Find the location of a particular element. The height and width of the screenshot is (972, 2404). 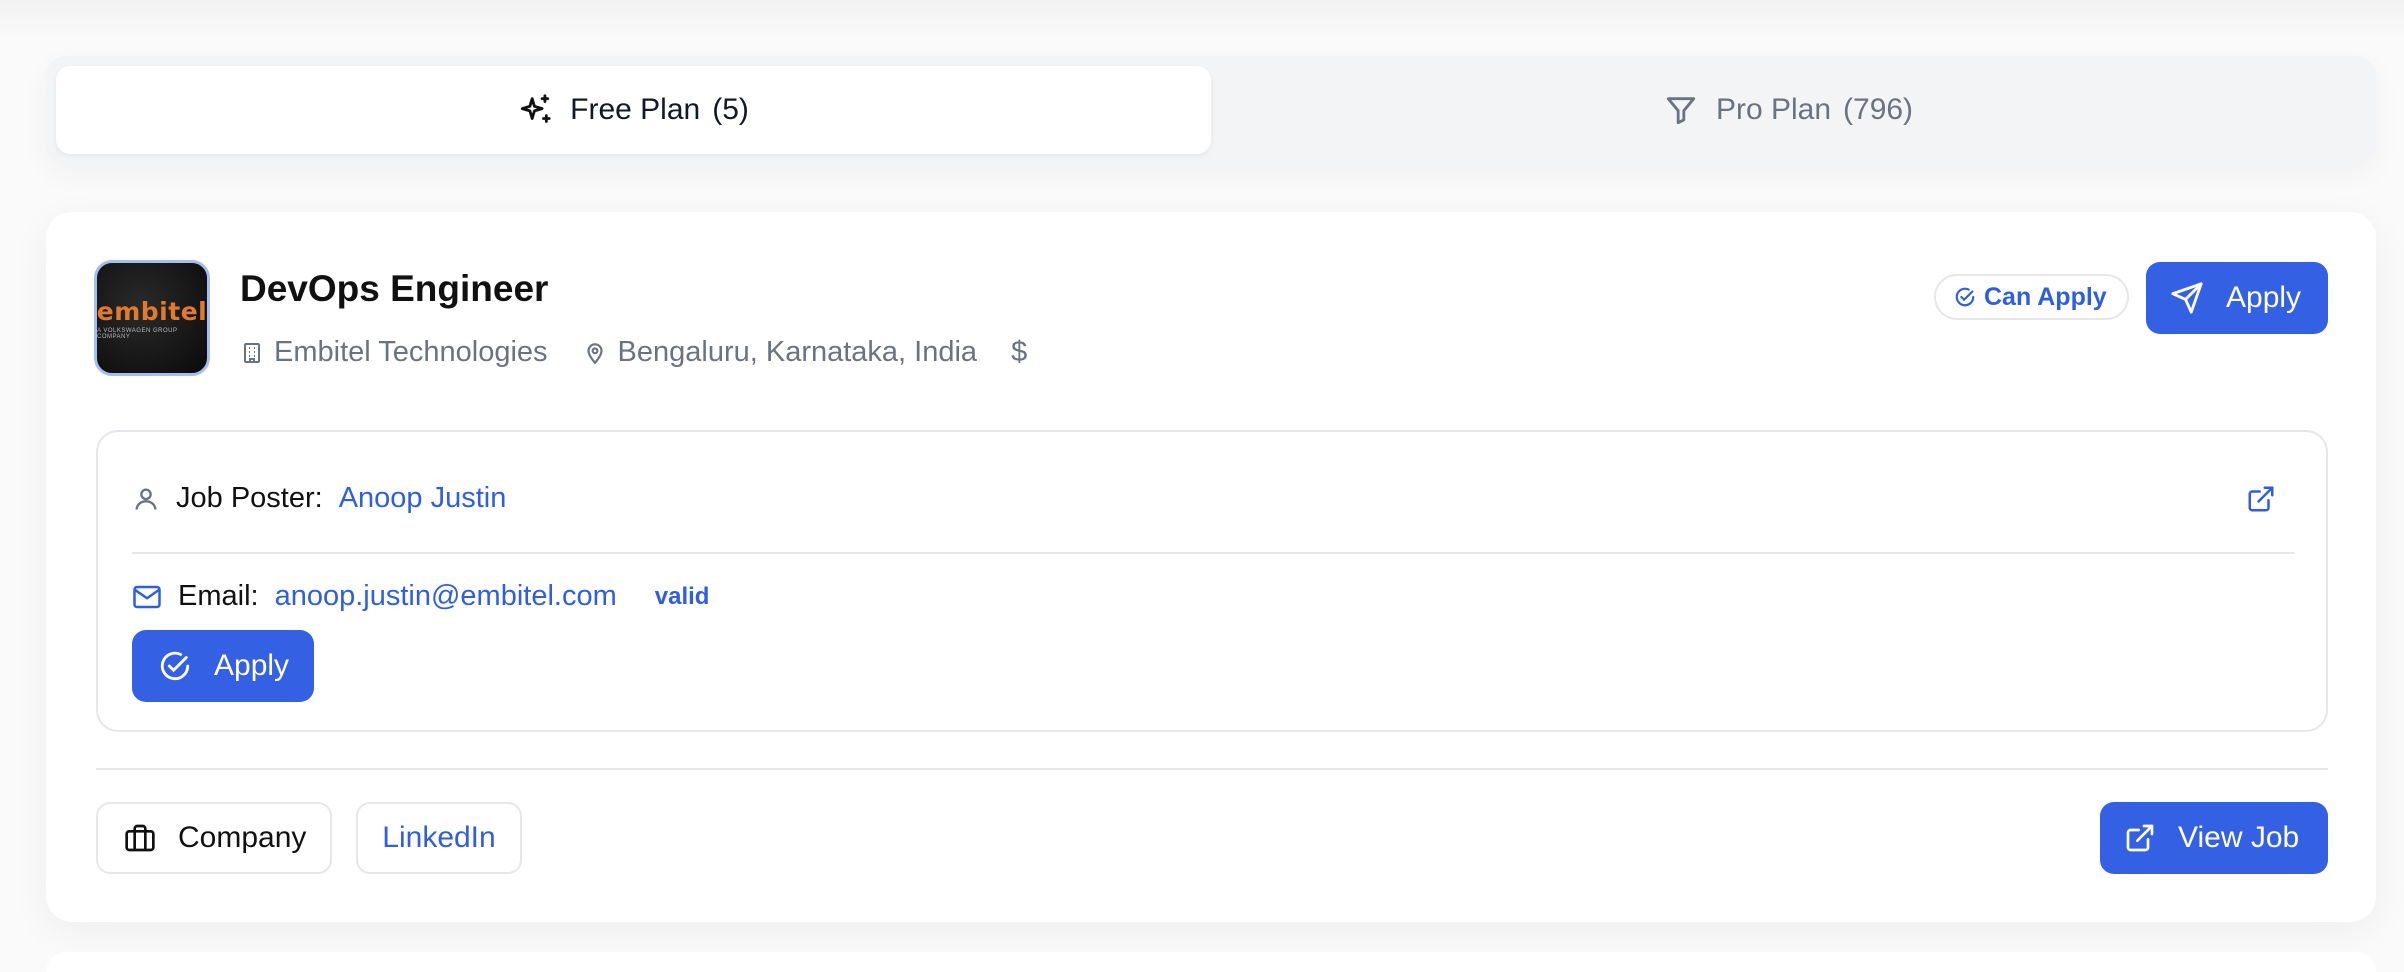

sparkles-icon is located at coordinates (535, 110).